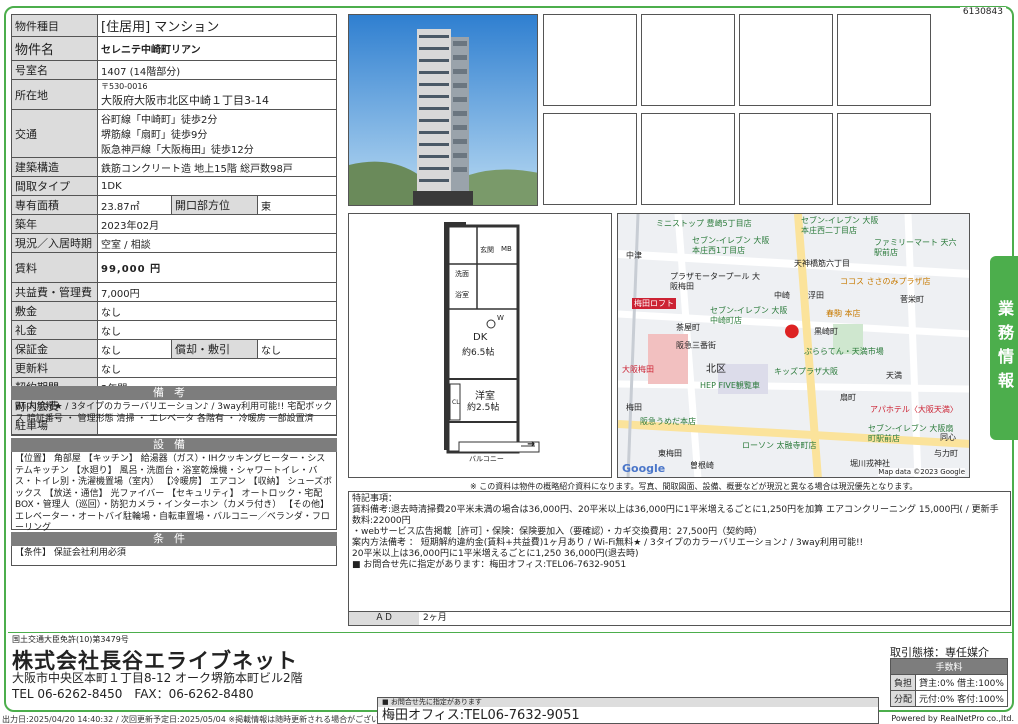 The image size is (1018, 724). Describe the element at coordinates (133, 694) in the screenshot. I see `company-tel: TEL 06-6262-8450 FAX：06-6262-8480` at that location.